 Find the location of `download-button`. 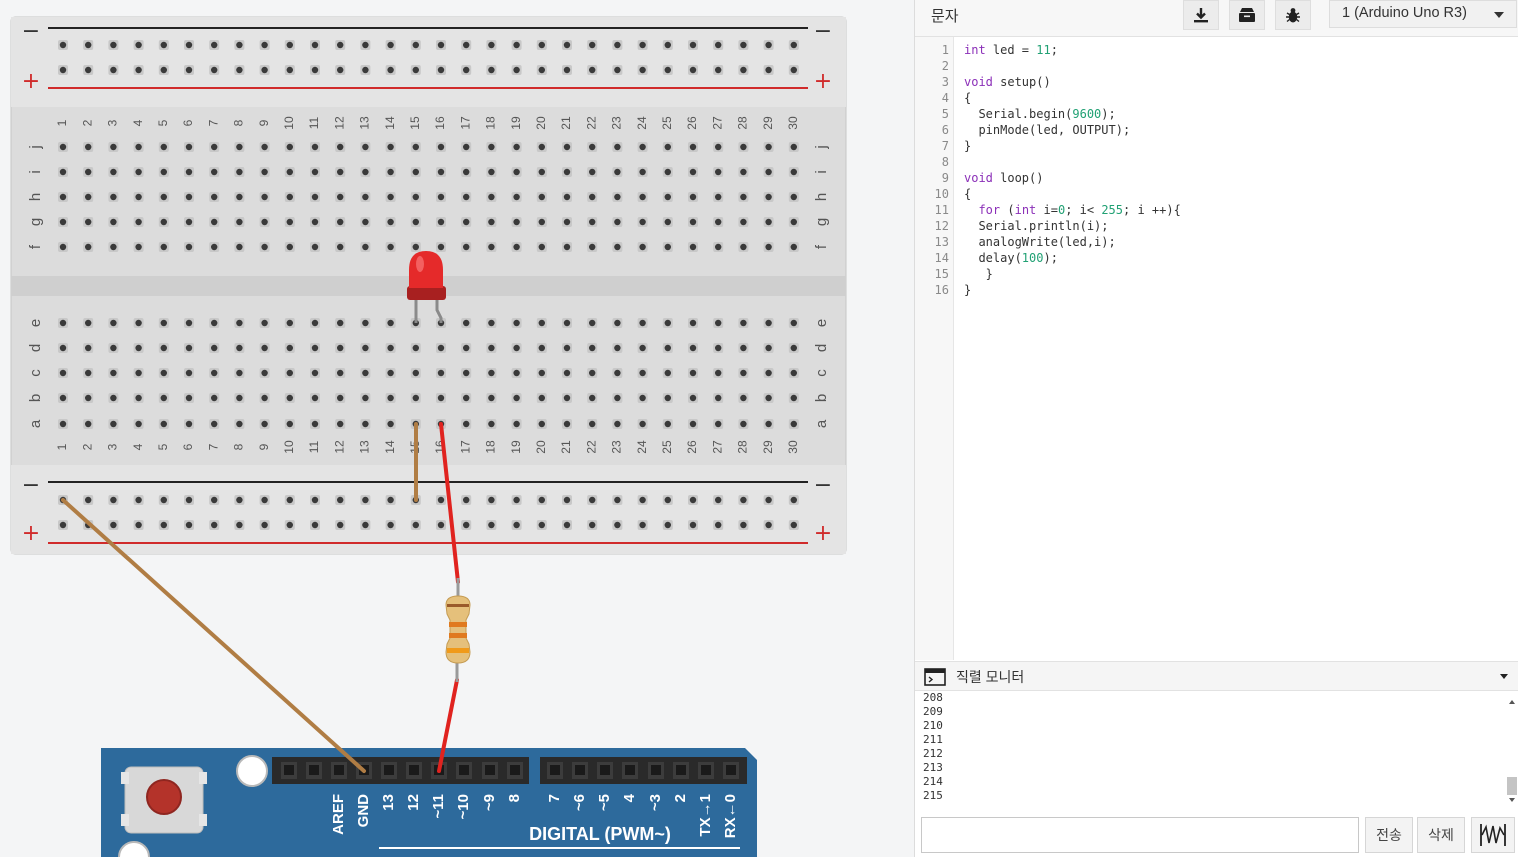

download-button is located at coordinates (1201, 15).